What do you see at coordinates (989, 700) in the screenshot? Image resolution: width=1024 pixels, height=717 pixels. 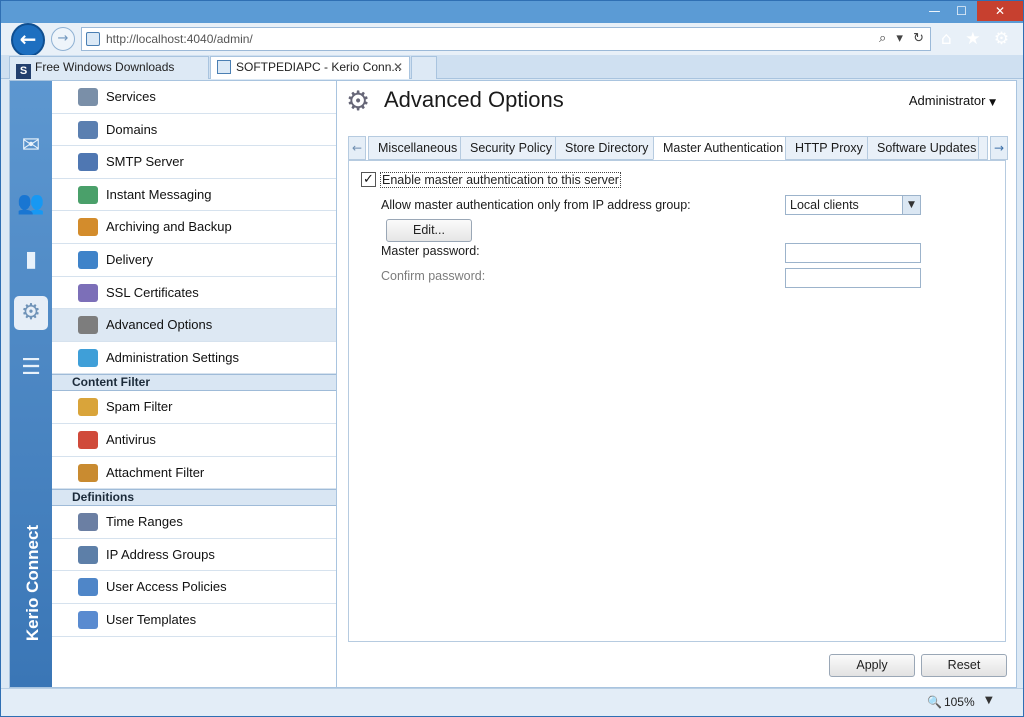 I see `zoom-dropdown-arrow-icon: ▼` at bounding box center [989, 700].